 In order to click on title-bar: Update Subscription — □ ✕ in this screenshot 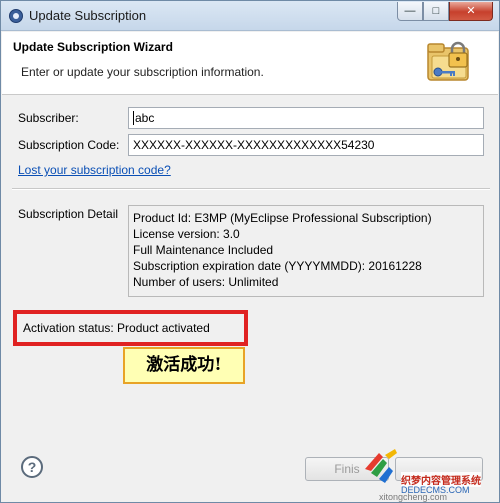, I will do `click(250, 16)`.